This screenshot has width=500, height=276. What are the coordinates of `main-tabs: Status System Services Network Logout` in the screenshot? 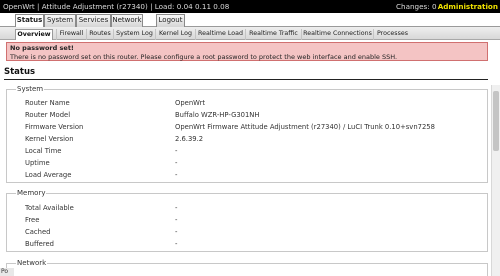 It's located at (250, 20).